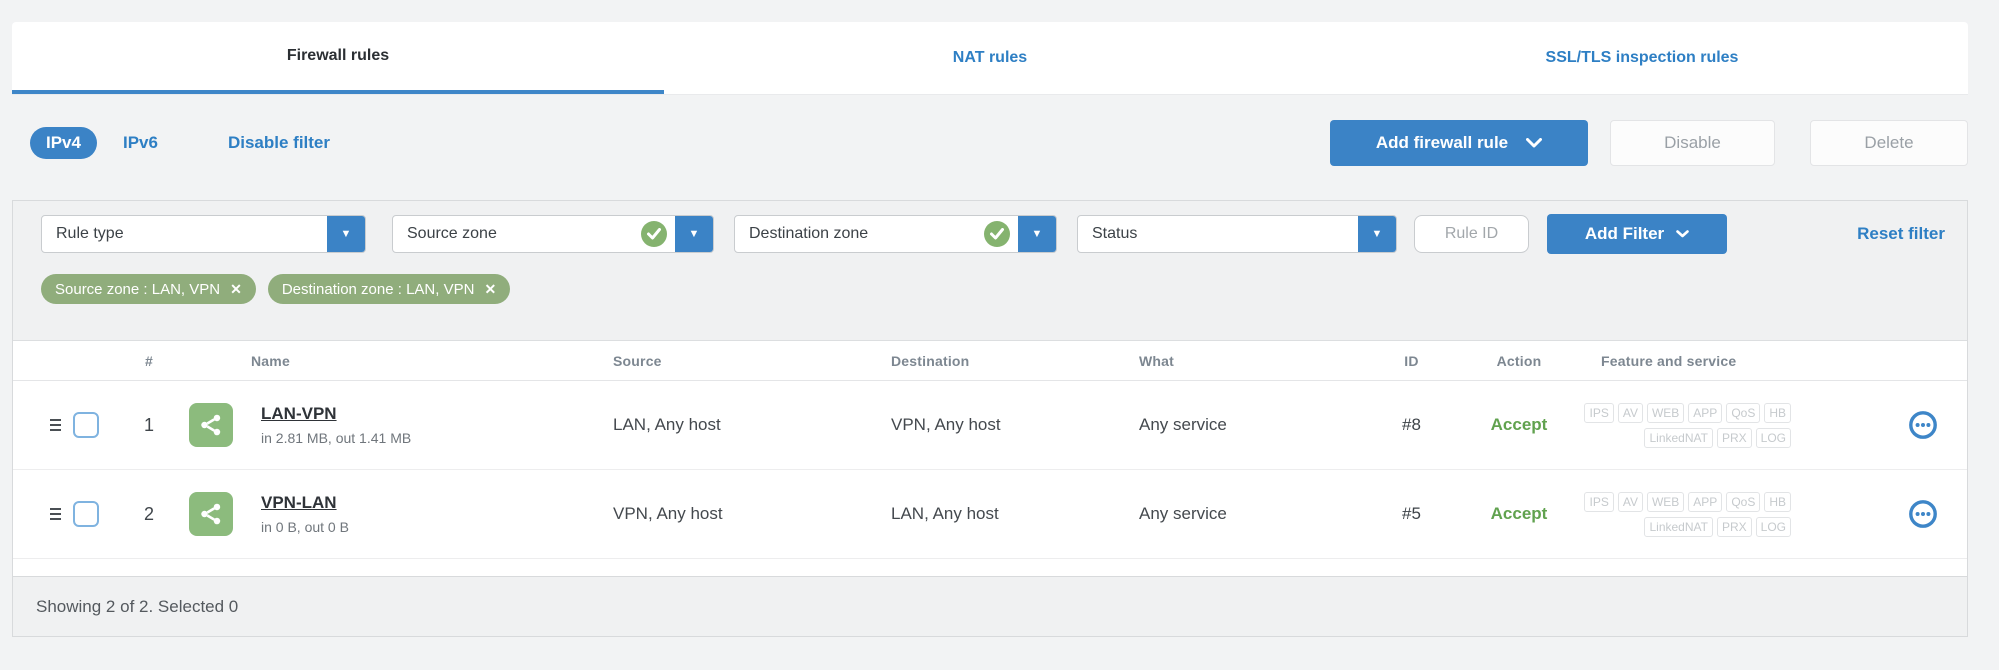  What do you see at coordinates (63, 143) in the screenshot?
I see `ipv4-toggle: IPv4` at bounding box center [63, 143].